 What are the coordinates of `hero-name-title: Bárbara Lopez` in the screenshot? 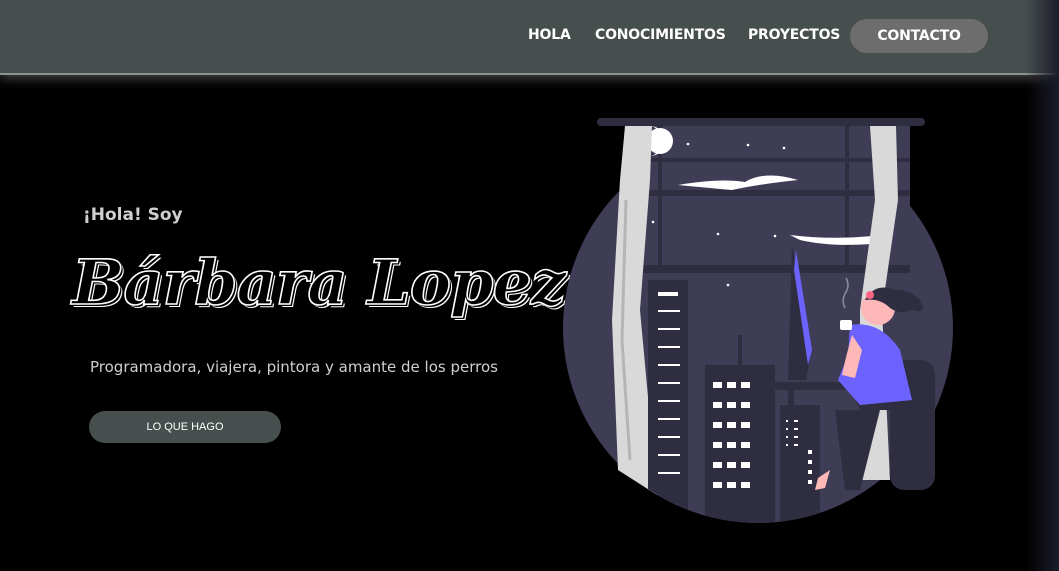 It's located at (319, 282).